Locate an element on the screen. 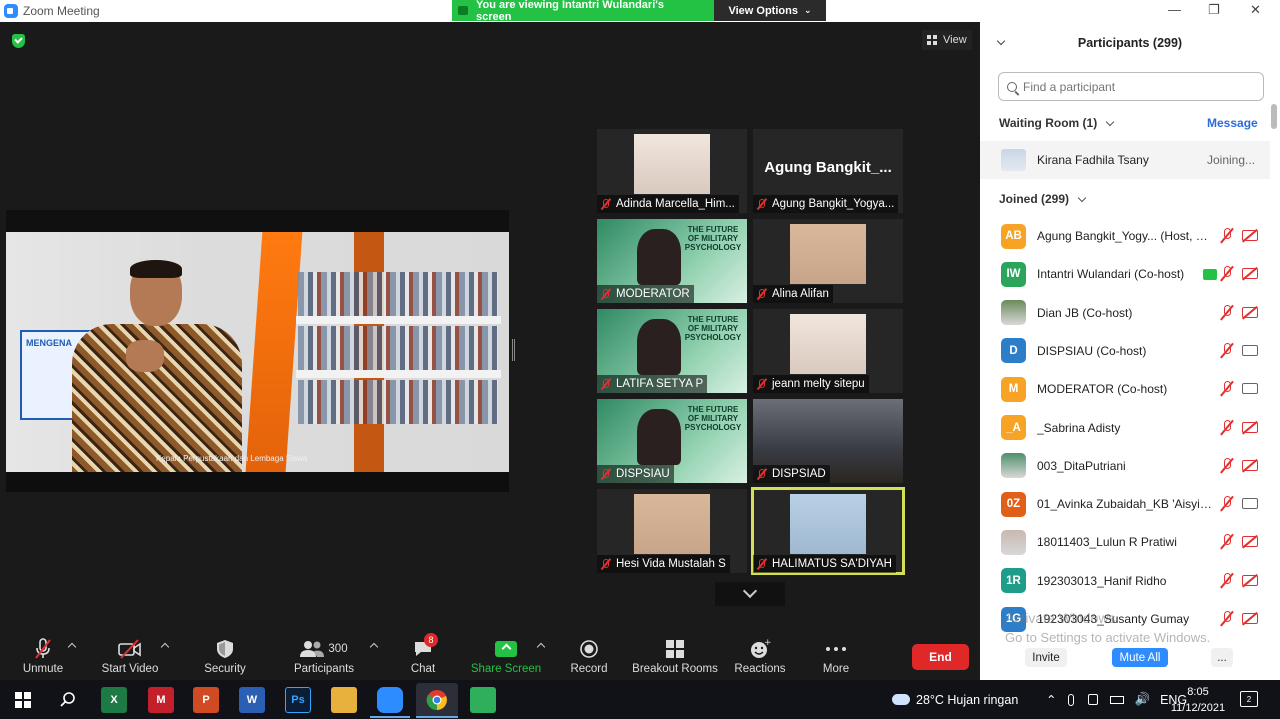 This screenshot has height=719, width=1280. split-resize-handle is located at coordinates (513, 350).